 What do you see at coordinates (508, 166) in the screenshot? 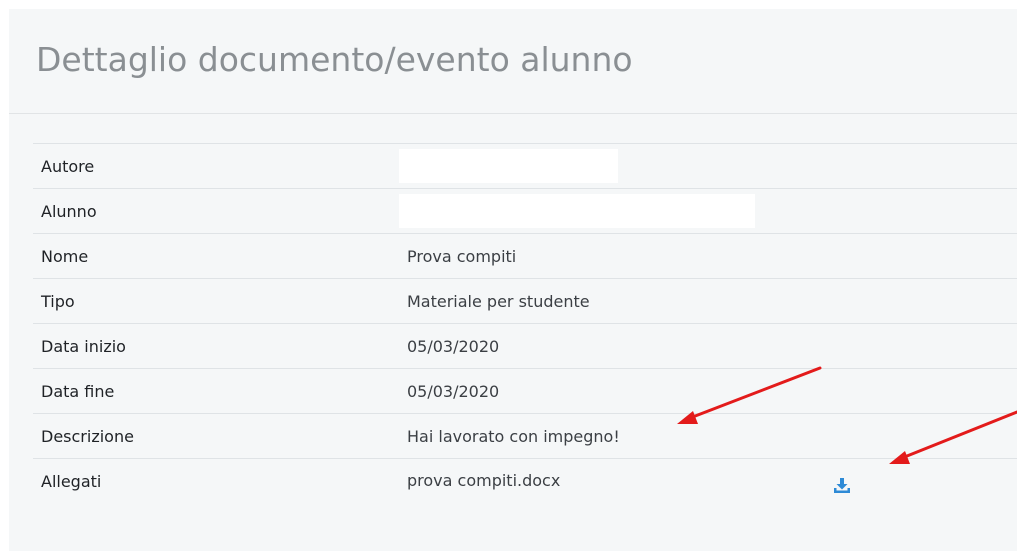
I see `redacted-autore-value` at bounding box center [508, 166].